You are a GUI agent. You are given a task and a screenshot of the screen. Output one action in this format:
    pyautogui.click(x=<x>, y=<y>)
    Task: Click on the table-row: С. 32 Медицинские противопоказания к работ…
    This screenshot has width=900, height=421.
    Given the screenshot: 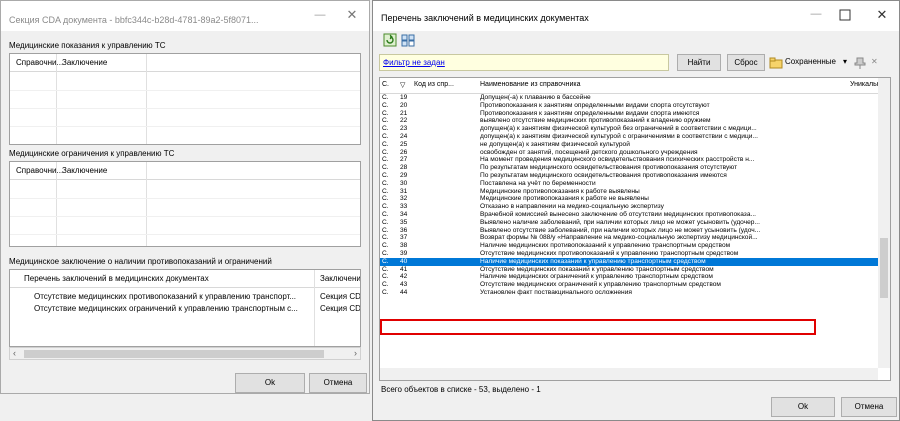 What is the action you would take?
    pyautogui.click(x=629, y=199)
    